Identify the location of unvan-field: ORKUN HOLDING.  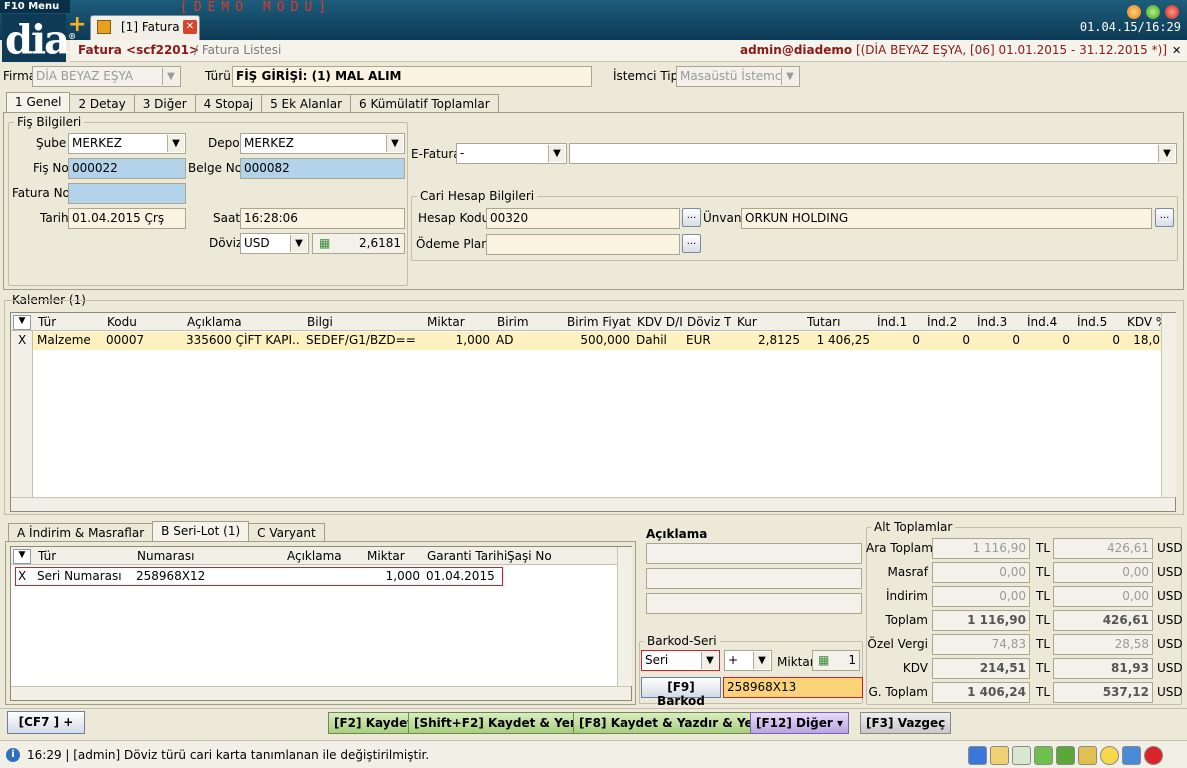
(946, 218).